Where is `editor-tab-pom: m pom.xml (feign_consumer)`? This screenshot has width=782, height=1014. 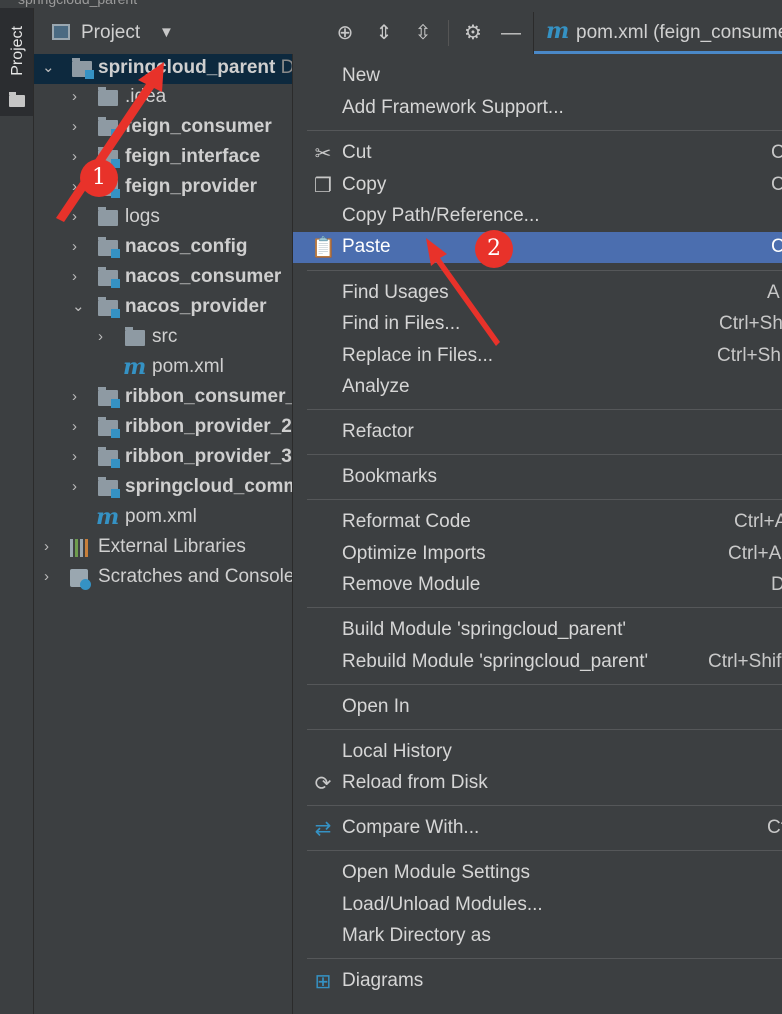
editor-tab-pom: m pom.xml (feign_consumer) is located at coordinates (657, 33).